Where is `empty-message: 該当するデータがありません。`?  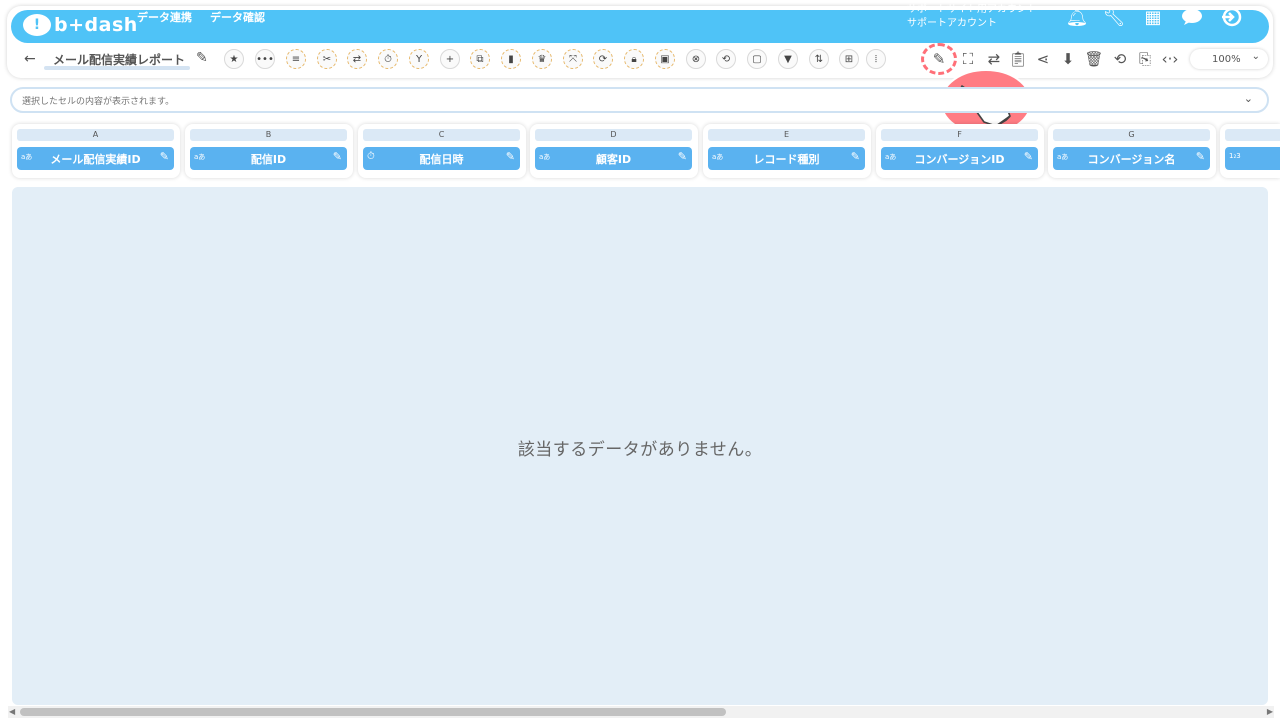
empty-message: 該当するデータがありません。 is located at coordinates (640, 450).